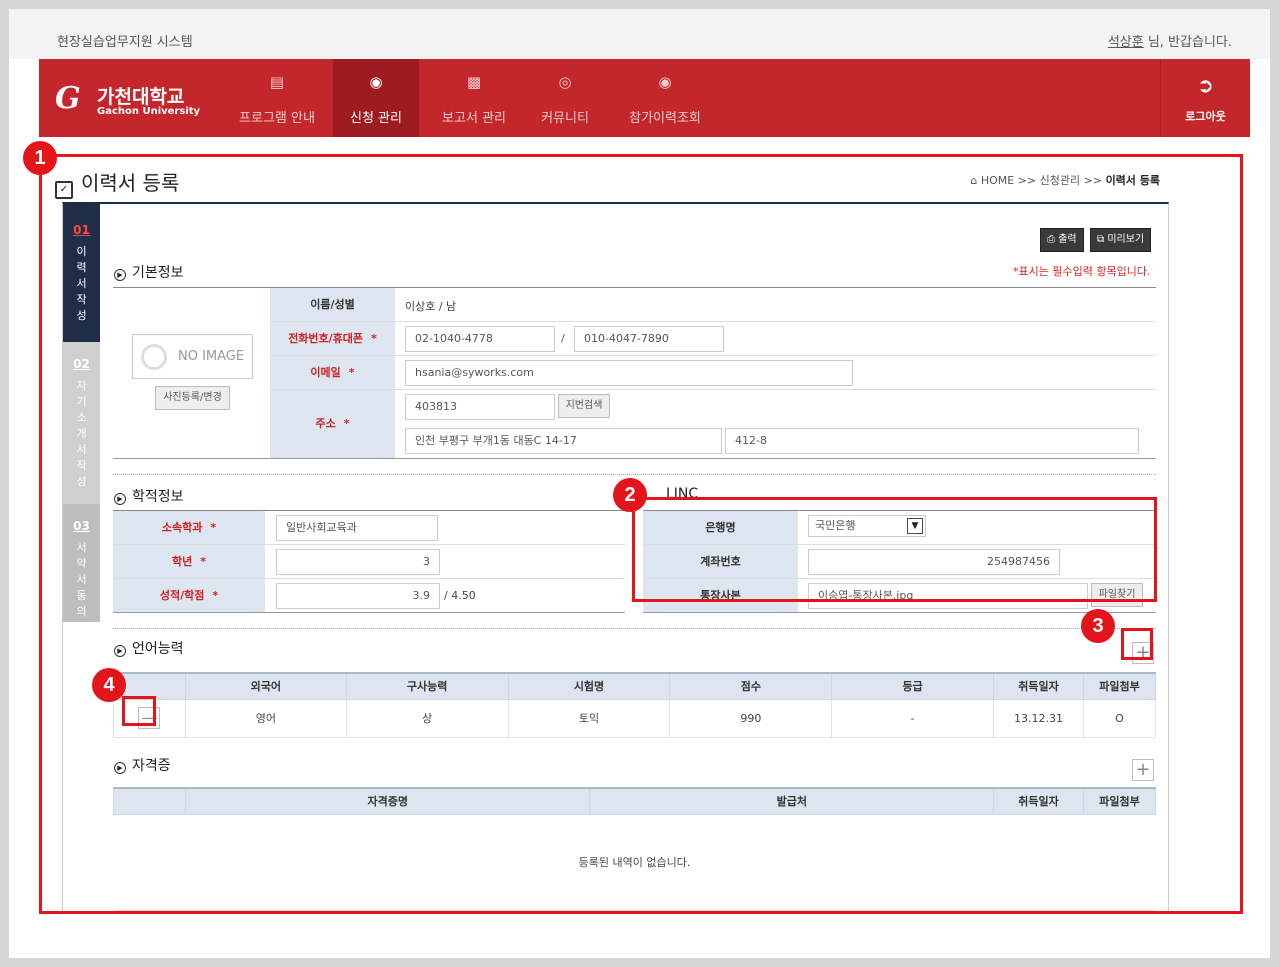 This screenshot has width=1279, height=967. What do you see at coordinates (40, 158) in the screenshot?
I see `callout-badge-1: 1` at bounding box center [40, 158].